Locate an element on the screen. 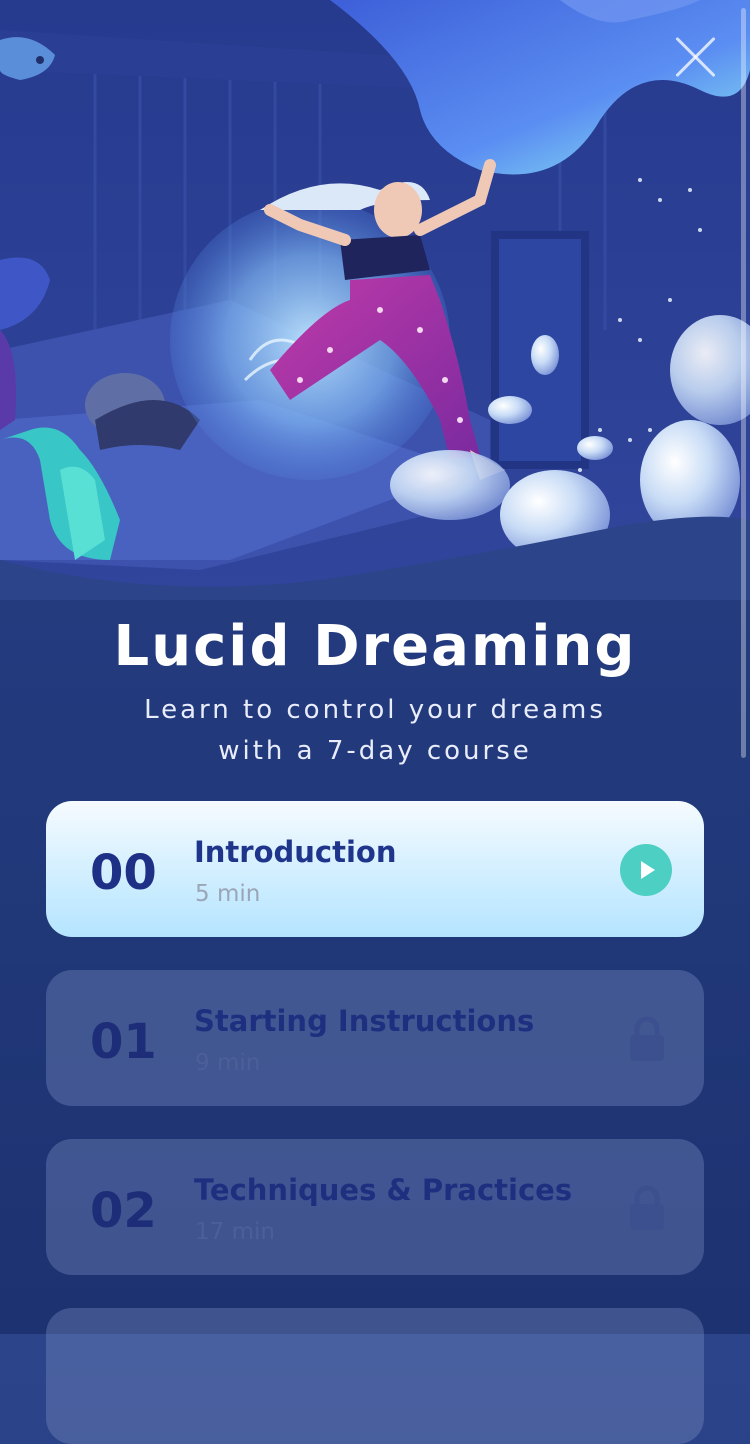 Image resolution: width=750 pixels, height=1444 pixels. close-button is located at coordinates (696, 56).